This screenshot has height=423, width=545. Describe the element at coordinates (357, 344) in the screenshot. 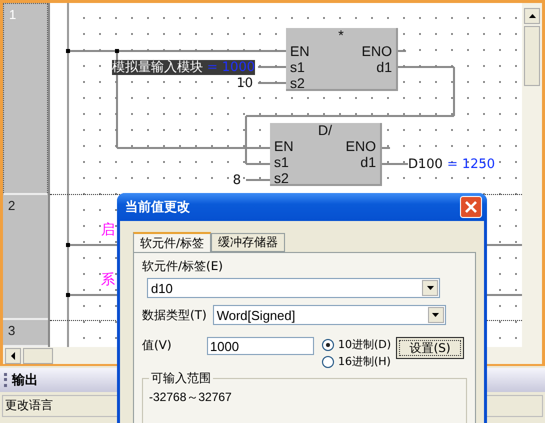

I see `radio-option: 10进制(D)` at that location.